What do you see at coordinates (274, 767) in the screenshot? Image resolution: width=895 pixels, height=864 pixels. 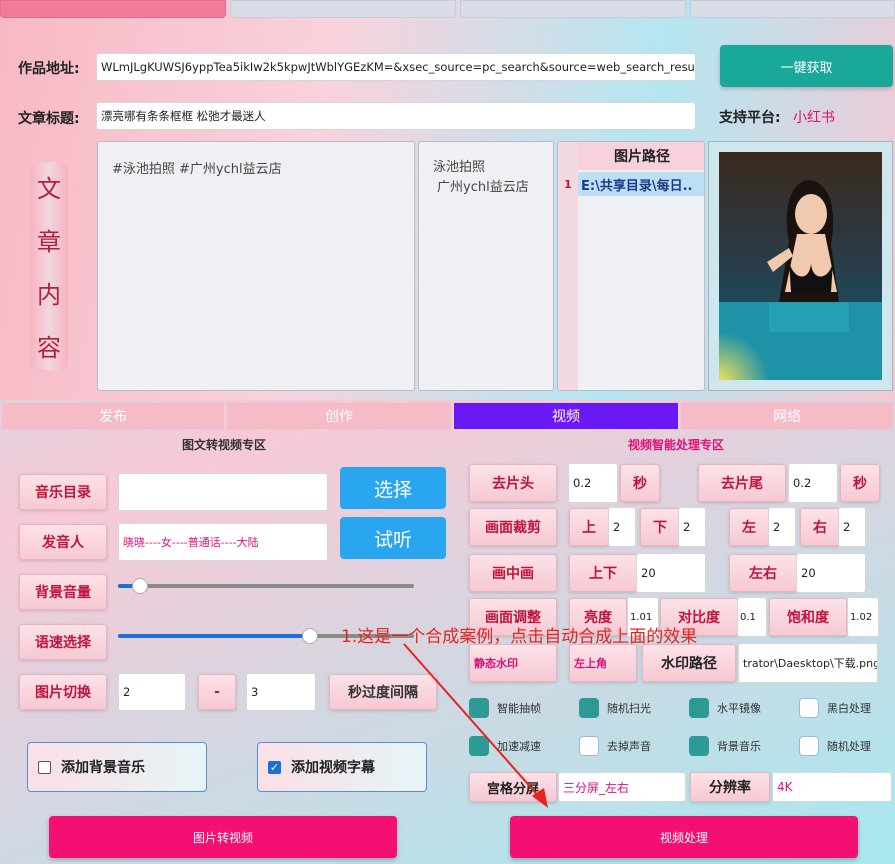 I see `checkmark-icon: ✓` at bounding box center [274, 767].